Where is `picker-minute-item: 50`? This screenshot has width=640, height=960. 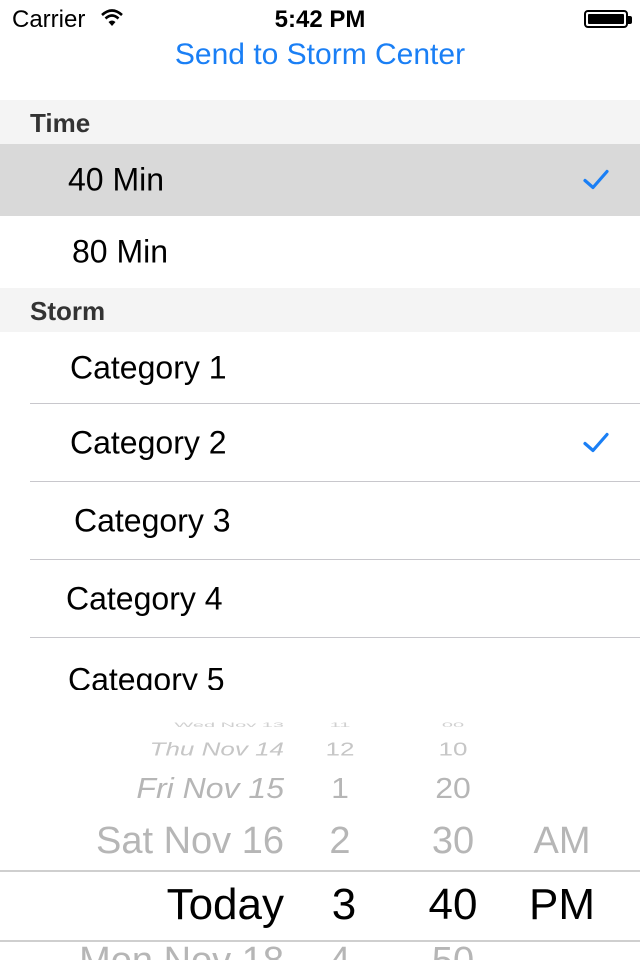
picker-minute-item: 50 is located at coordinates (453, 950).